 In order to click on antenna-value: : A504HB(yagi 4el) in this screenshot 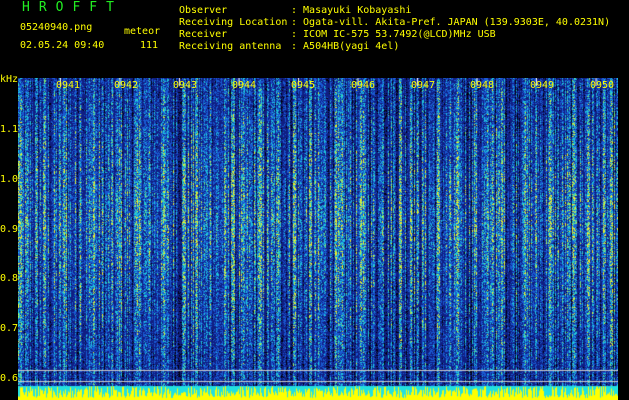, I will do `click(345, 46)`.